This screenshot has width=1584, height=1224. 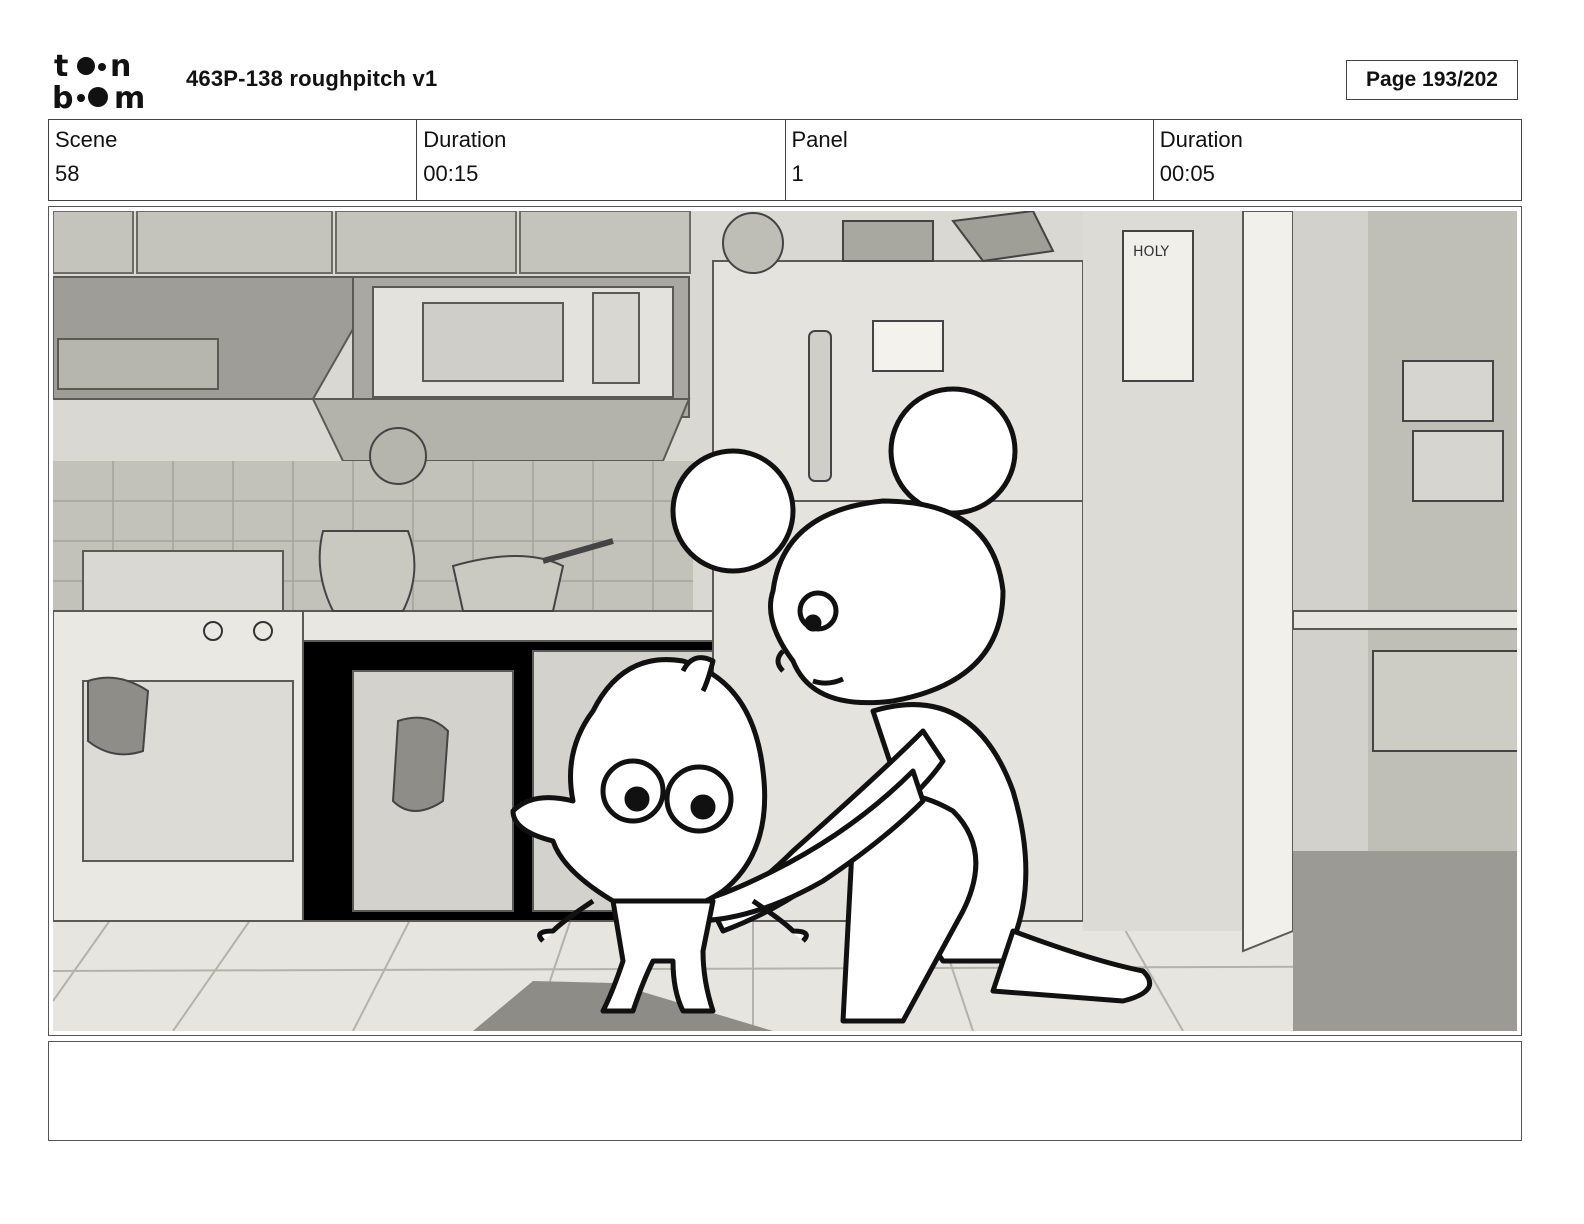 I want to click on document-title: 463P-138 roughpitch v1, so click(x=312, y=78).